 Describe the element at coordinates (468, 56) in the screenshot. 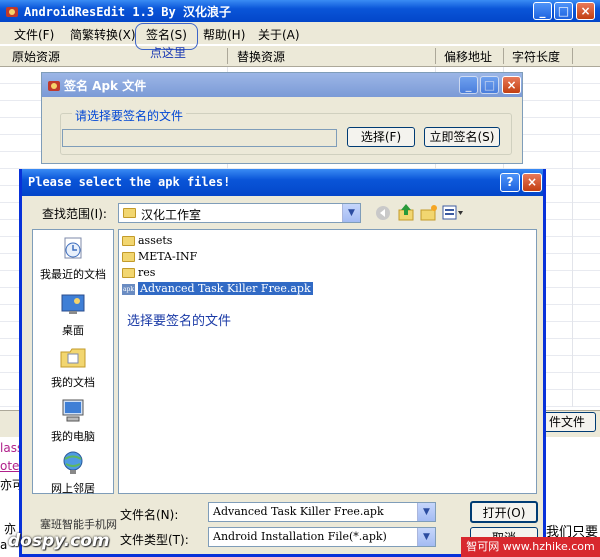

I see `col-offset: 偏移地址` at that location.